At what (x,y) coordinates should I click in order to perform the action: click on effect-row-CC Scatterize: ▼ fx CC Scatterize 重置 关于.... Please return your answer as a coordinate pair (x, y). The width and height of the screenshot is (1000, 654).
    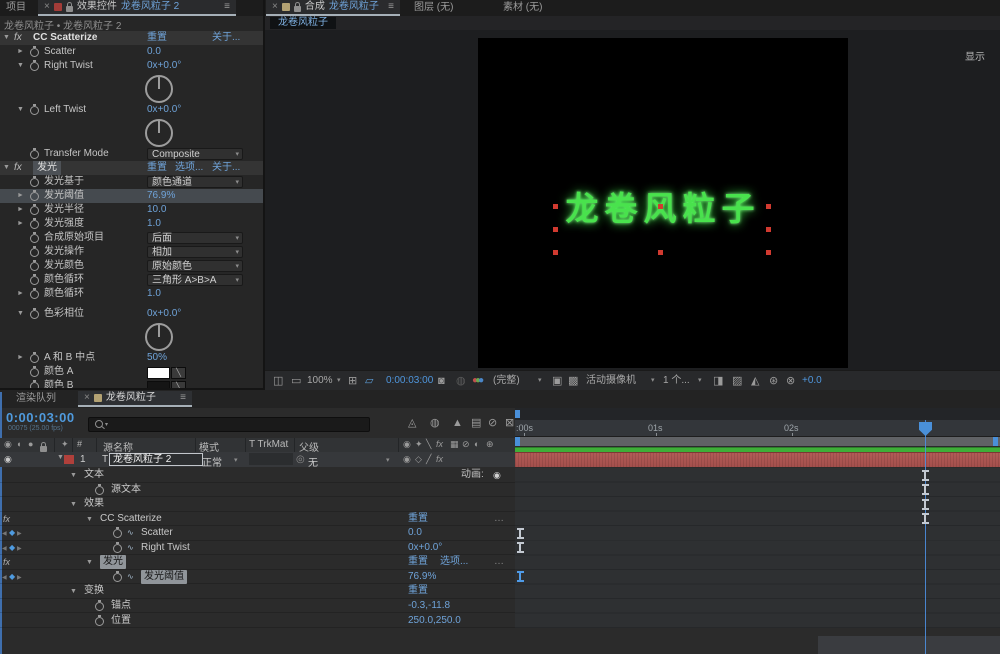
    Looking at the image, I should click on (131, 38).